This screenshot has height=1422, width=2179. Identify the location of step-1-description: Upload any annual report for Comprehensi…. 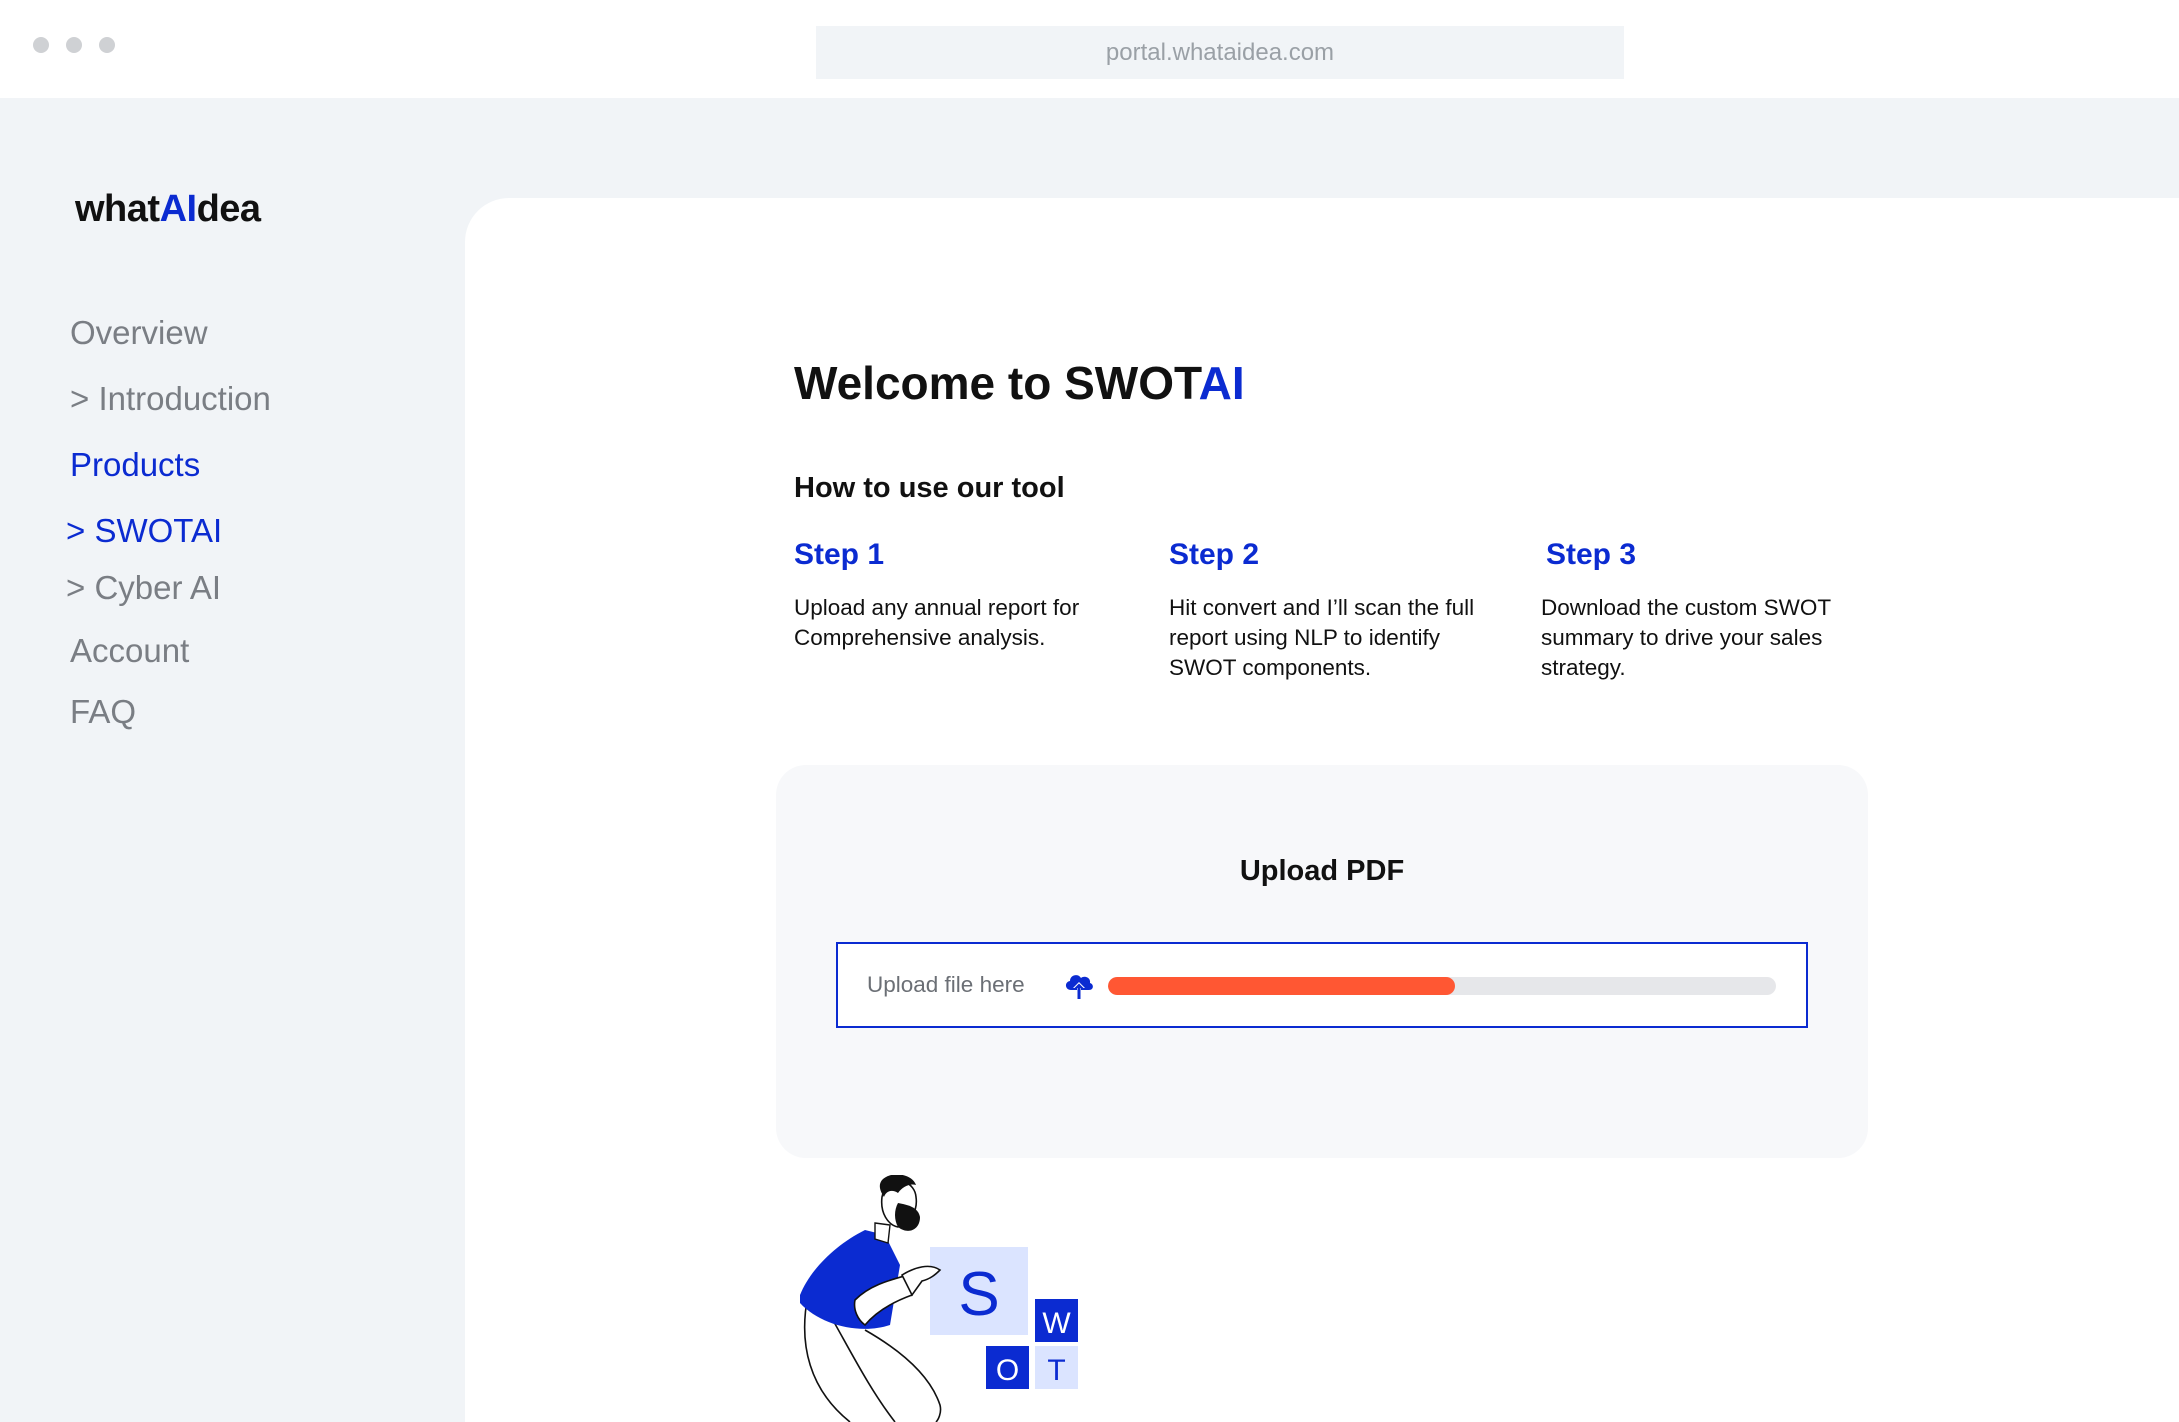
(937, 622).